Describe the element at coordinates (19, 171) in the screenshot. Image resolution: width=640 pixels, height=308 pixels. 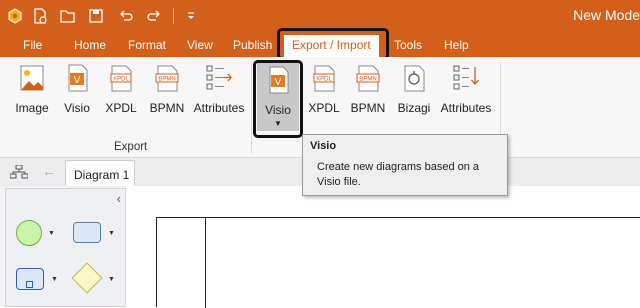
I see `diagram-tree-icon` at that location.